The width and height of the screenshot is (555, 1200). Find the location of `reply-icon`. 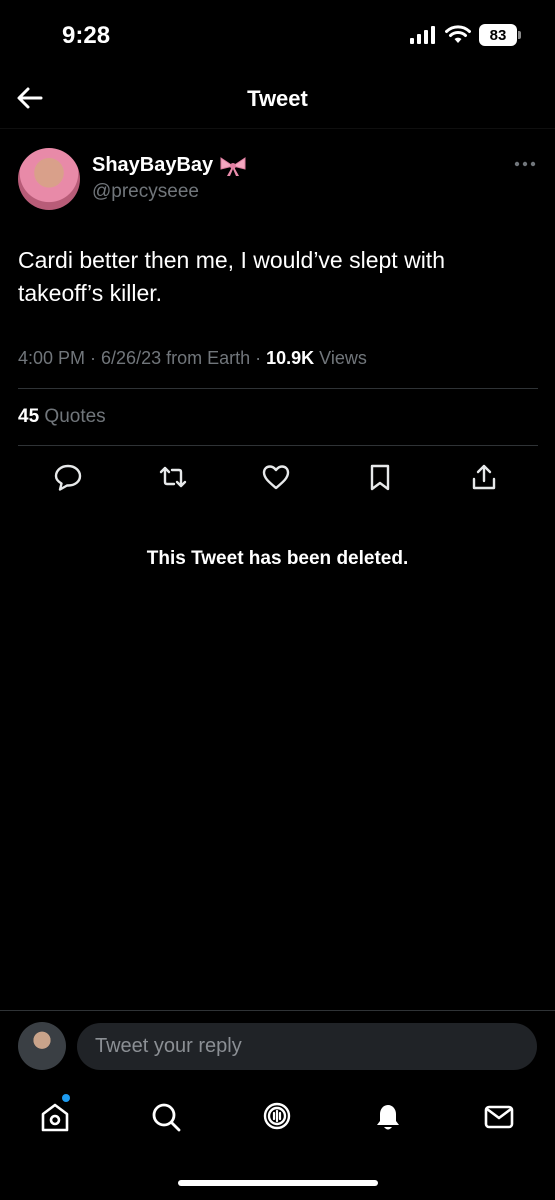

reply-icon is located at coordinates (68, 477).